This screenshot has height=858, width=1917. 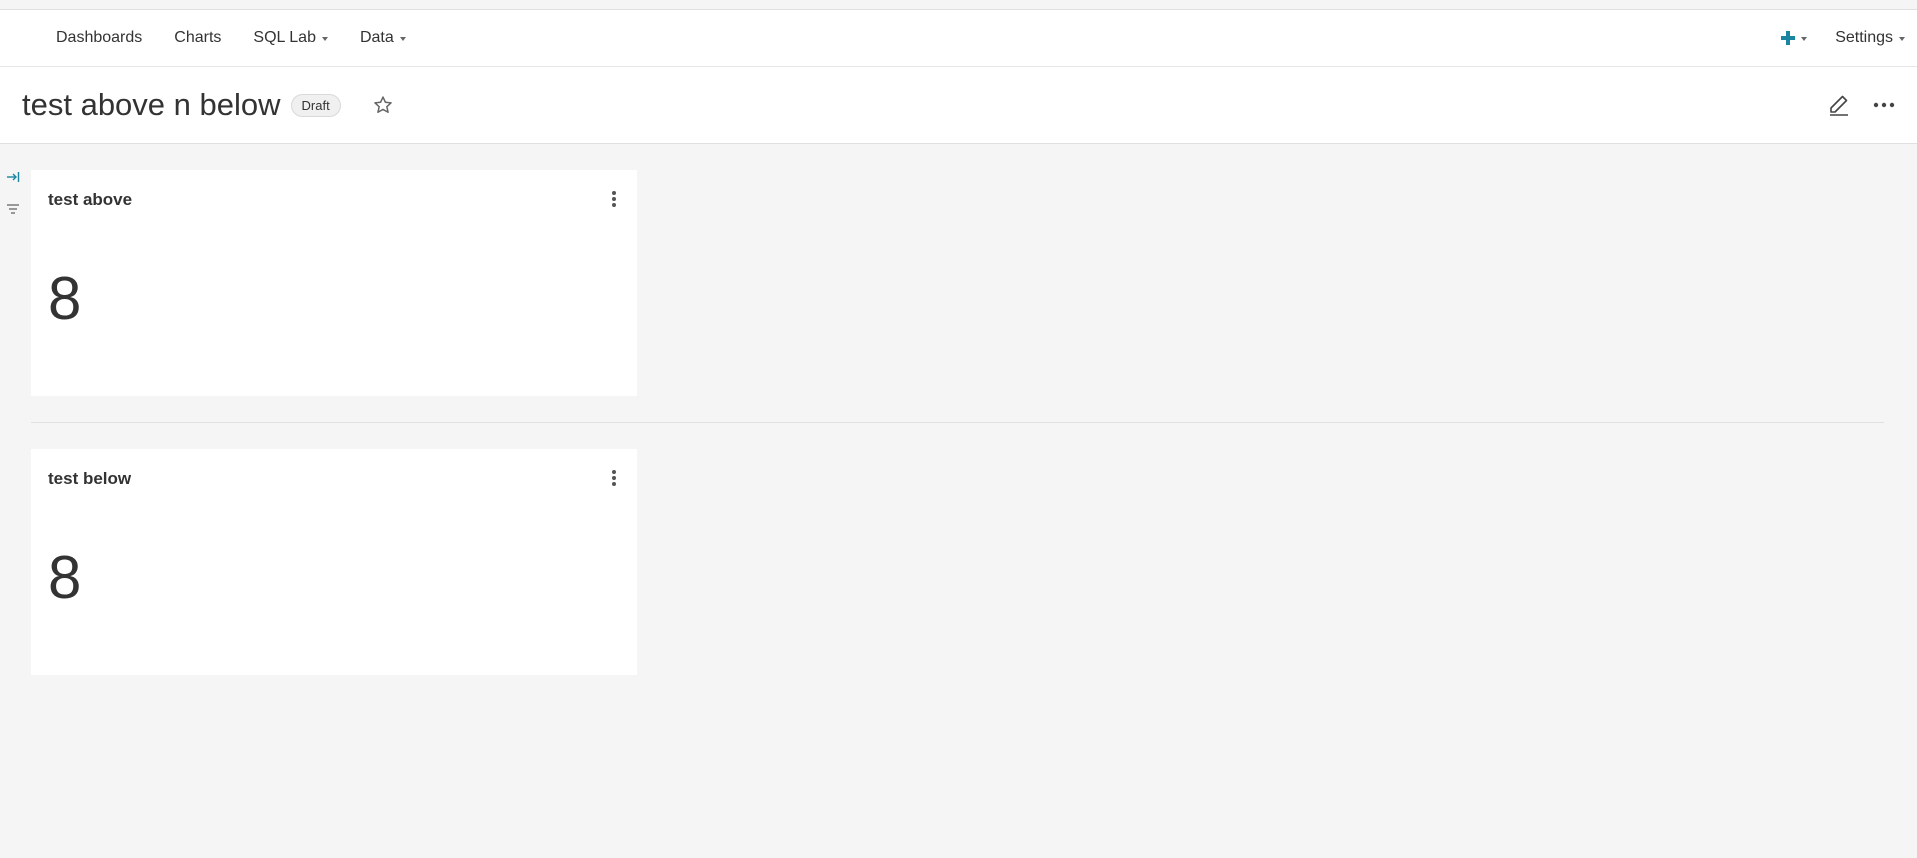 What do you see at coordinates (1864, 37) in the screenshot?
I see `settings-label: Settings` at bounding box center [1864, 37].